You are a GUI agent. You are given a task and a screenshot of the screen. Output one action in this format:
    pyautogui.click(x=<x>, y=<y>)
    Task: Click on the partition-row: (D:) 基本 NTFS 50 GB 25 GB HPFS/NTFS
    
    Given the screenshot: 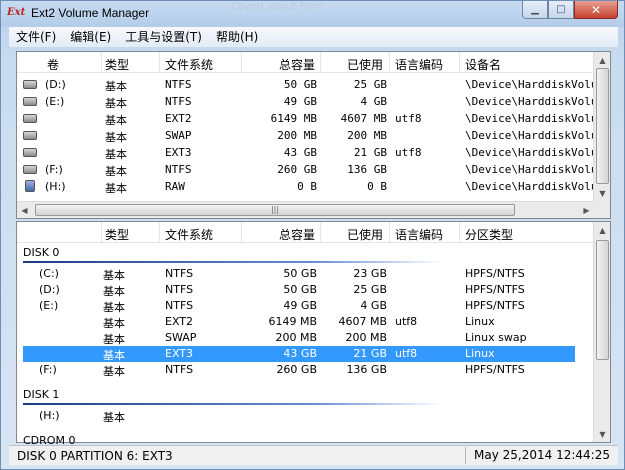 What is the action you would take?
    pyautogui.click(x=299, y=290)
    